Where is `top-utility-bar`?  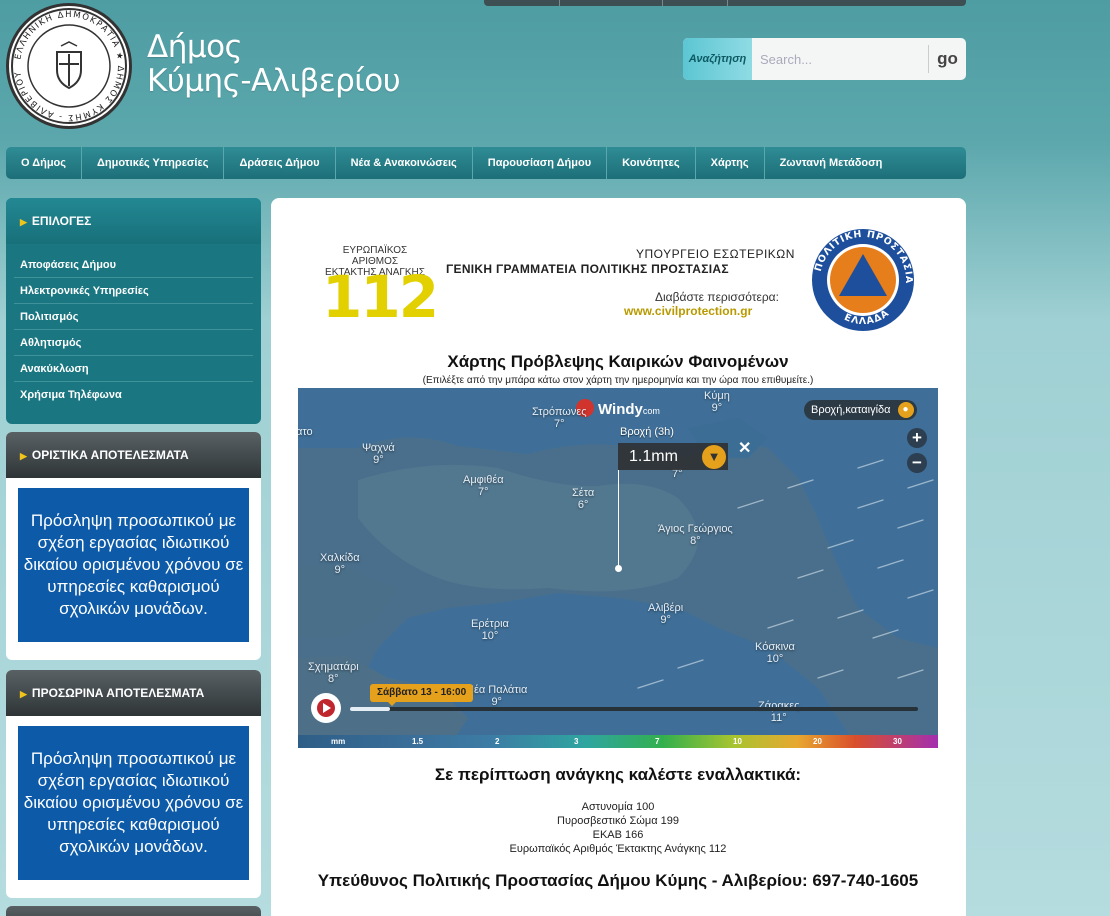 top-utility-bar is located at coordinates (725, 3).